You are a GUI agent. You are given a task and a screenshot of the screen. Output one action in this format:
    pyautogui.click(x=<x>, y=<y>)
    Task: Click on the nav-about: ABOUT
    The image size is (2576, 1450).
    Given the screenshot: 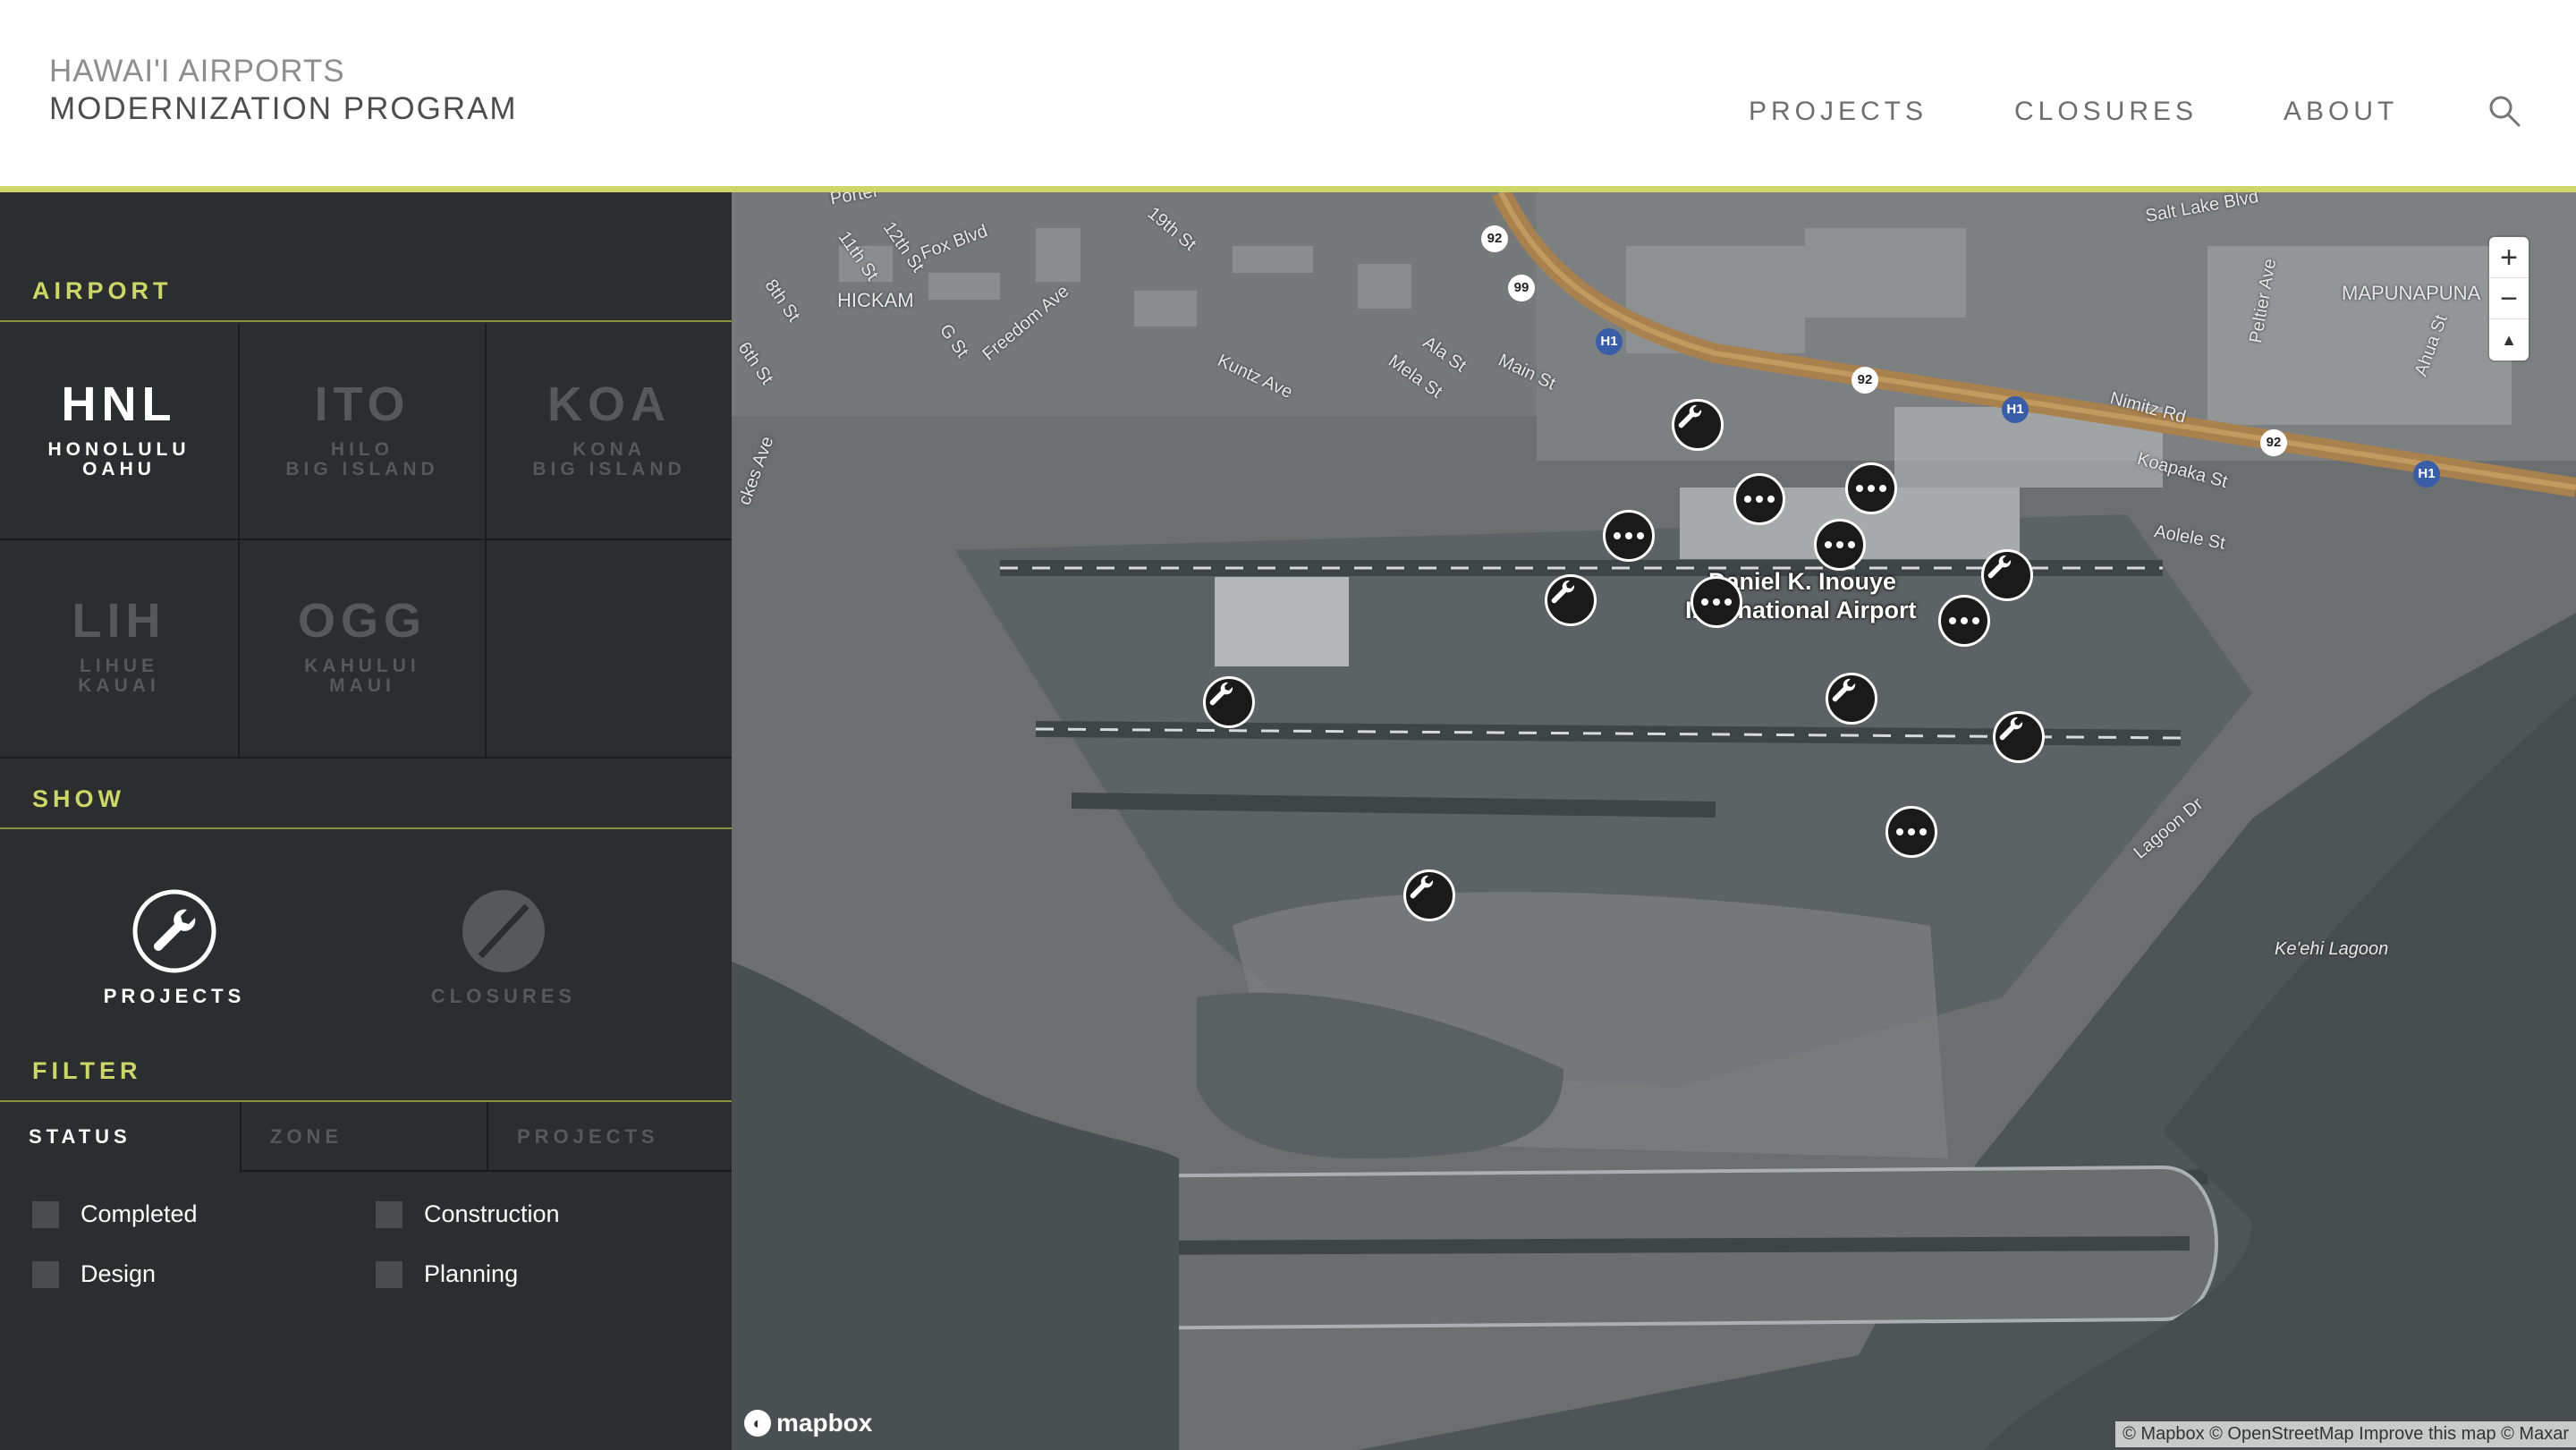 What is the action you would take?
    pyautogui.click(x=2341, y=111)
    